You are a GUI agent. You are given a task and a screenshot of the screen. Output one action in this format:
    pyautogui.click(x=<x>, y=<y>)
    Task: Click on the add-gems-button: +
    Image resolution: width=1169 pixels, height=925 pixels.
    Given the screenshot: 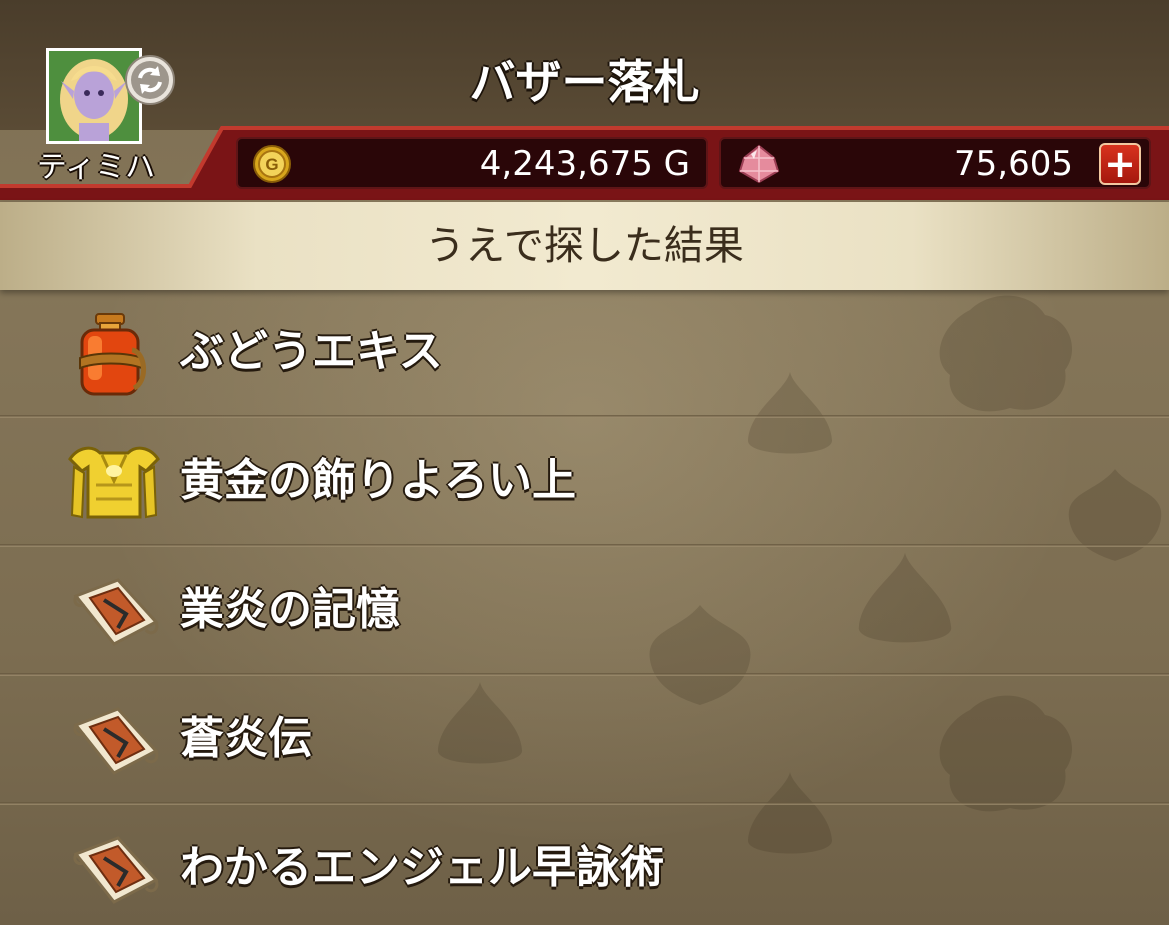 What is the action you would take?
    pyautogui.click(x=1120, y=164)
    